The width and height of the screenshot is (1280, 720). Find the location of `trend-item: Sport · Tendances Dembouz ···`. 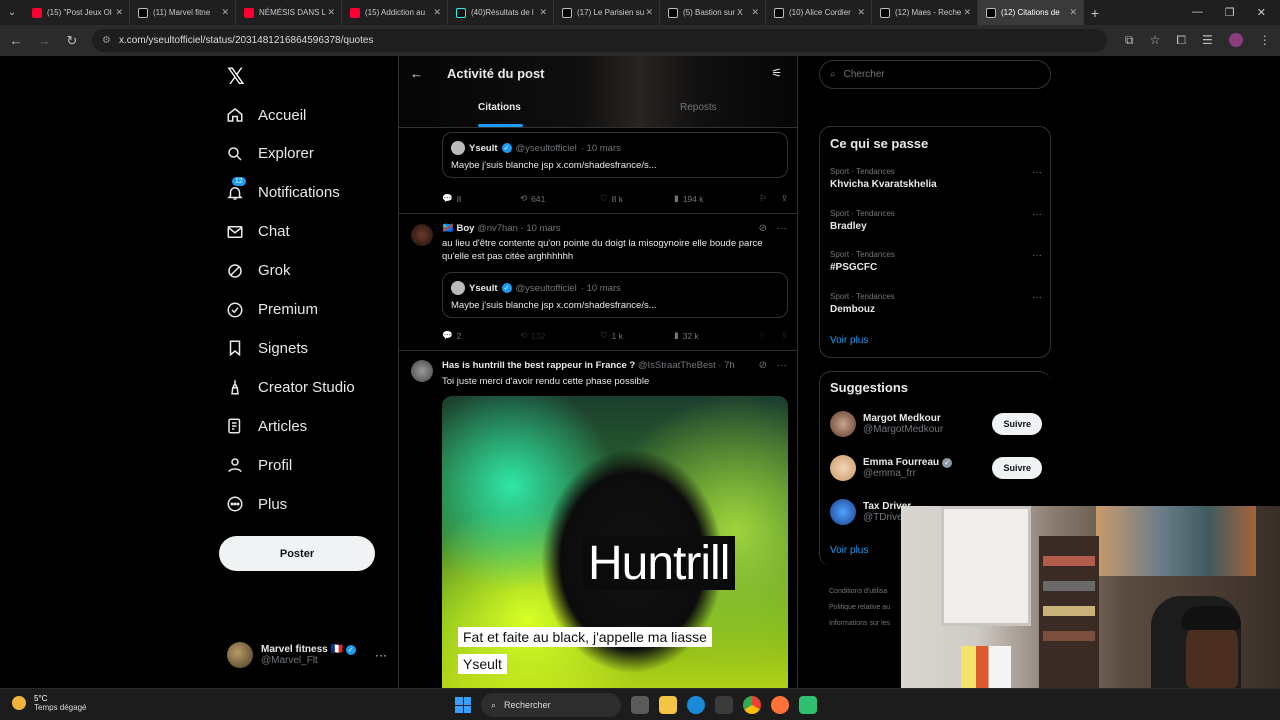

trend-item: Sport · Tendances Dembouz ··· is located at coordinates (936, 303).